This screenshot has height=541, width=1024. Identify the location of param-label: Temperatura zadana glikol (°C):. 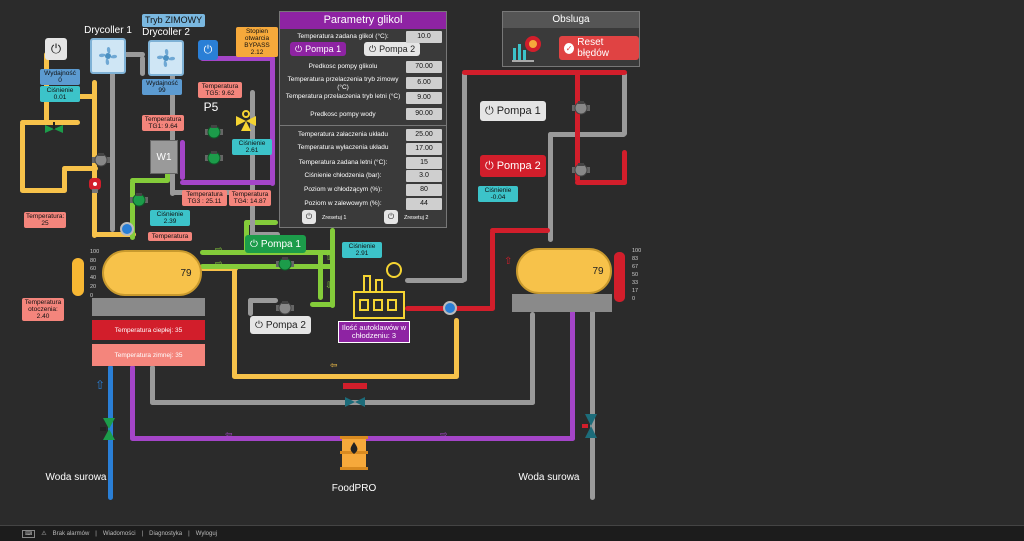
(343, 36).